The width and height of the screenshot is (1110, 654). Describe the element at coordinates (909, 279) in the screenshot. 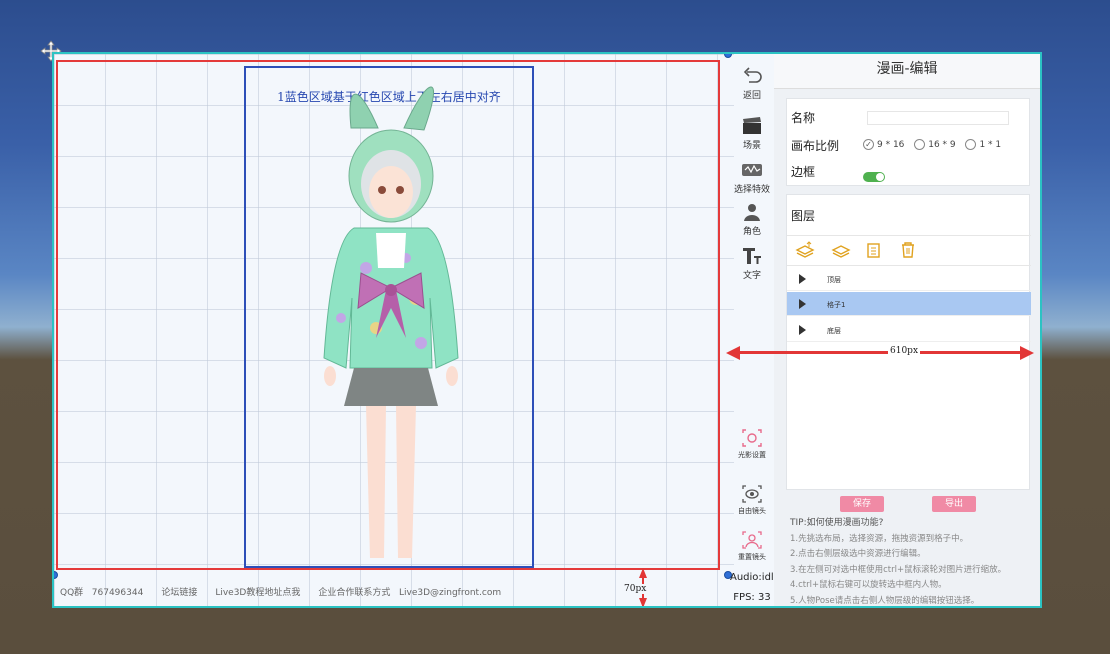

I see `layer-row: 顶层` at that location.